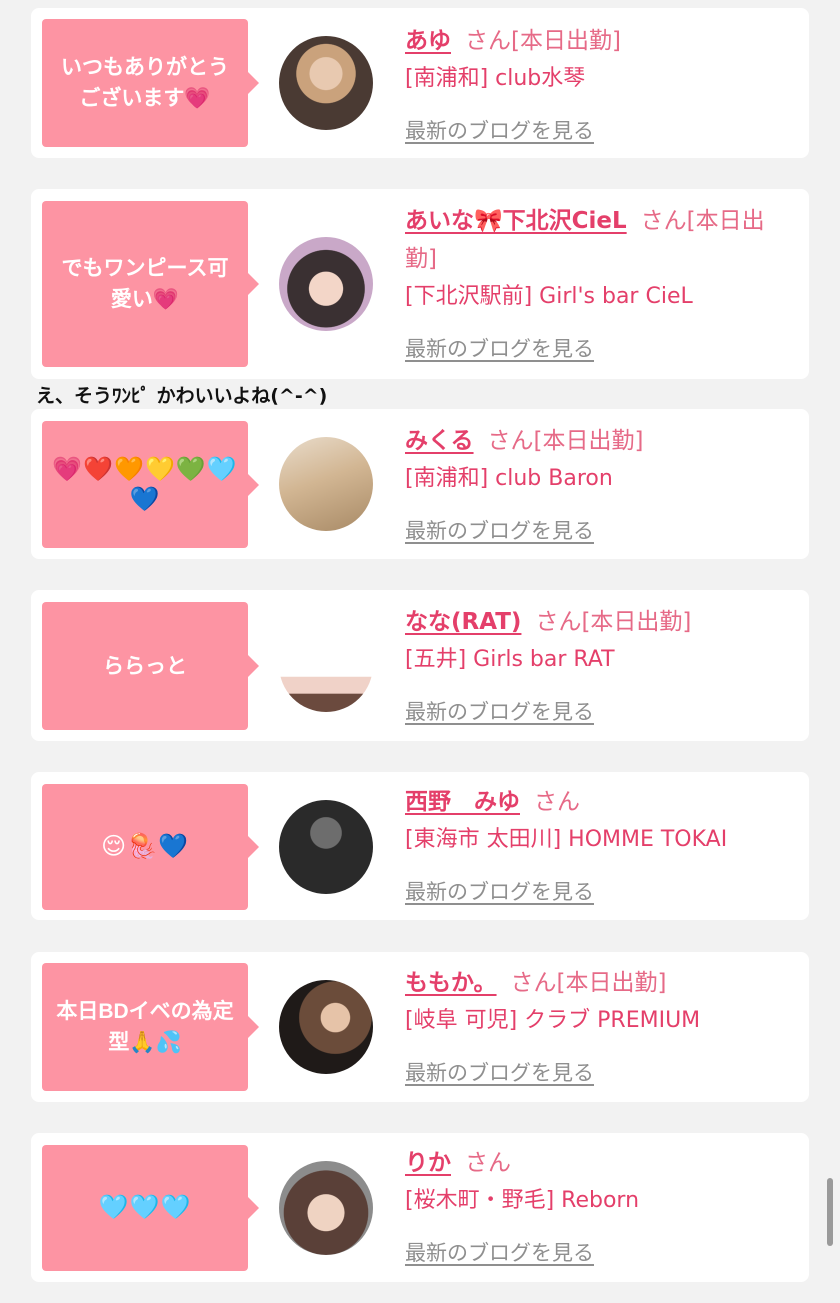 Image resolution: width=840 pixels, height=1303 pixels. Describe the element at coordinates (495, 78) in the screenshot. I see `shop-name: [南浦和] club水琴` at that location.